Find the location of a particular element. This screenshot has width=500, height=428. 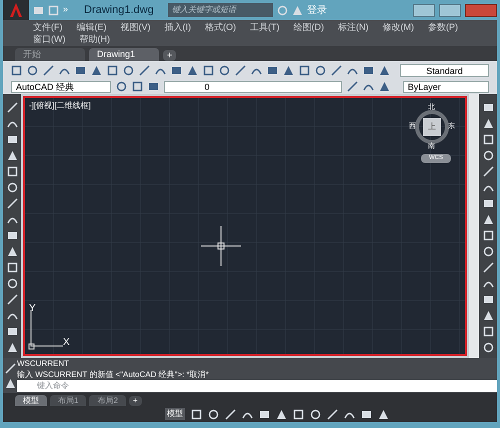

menu-item: 帮助(H) is located at coordinates (95, 39).